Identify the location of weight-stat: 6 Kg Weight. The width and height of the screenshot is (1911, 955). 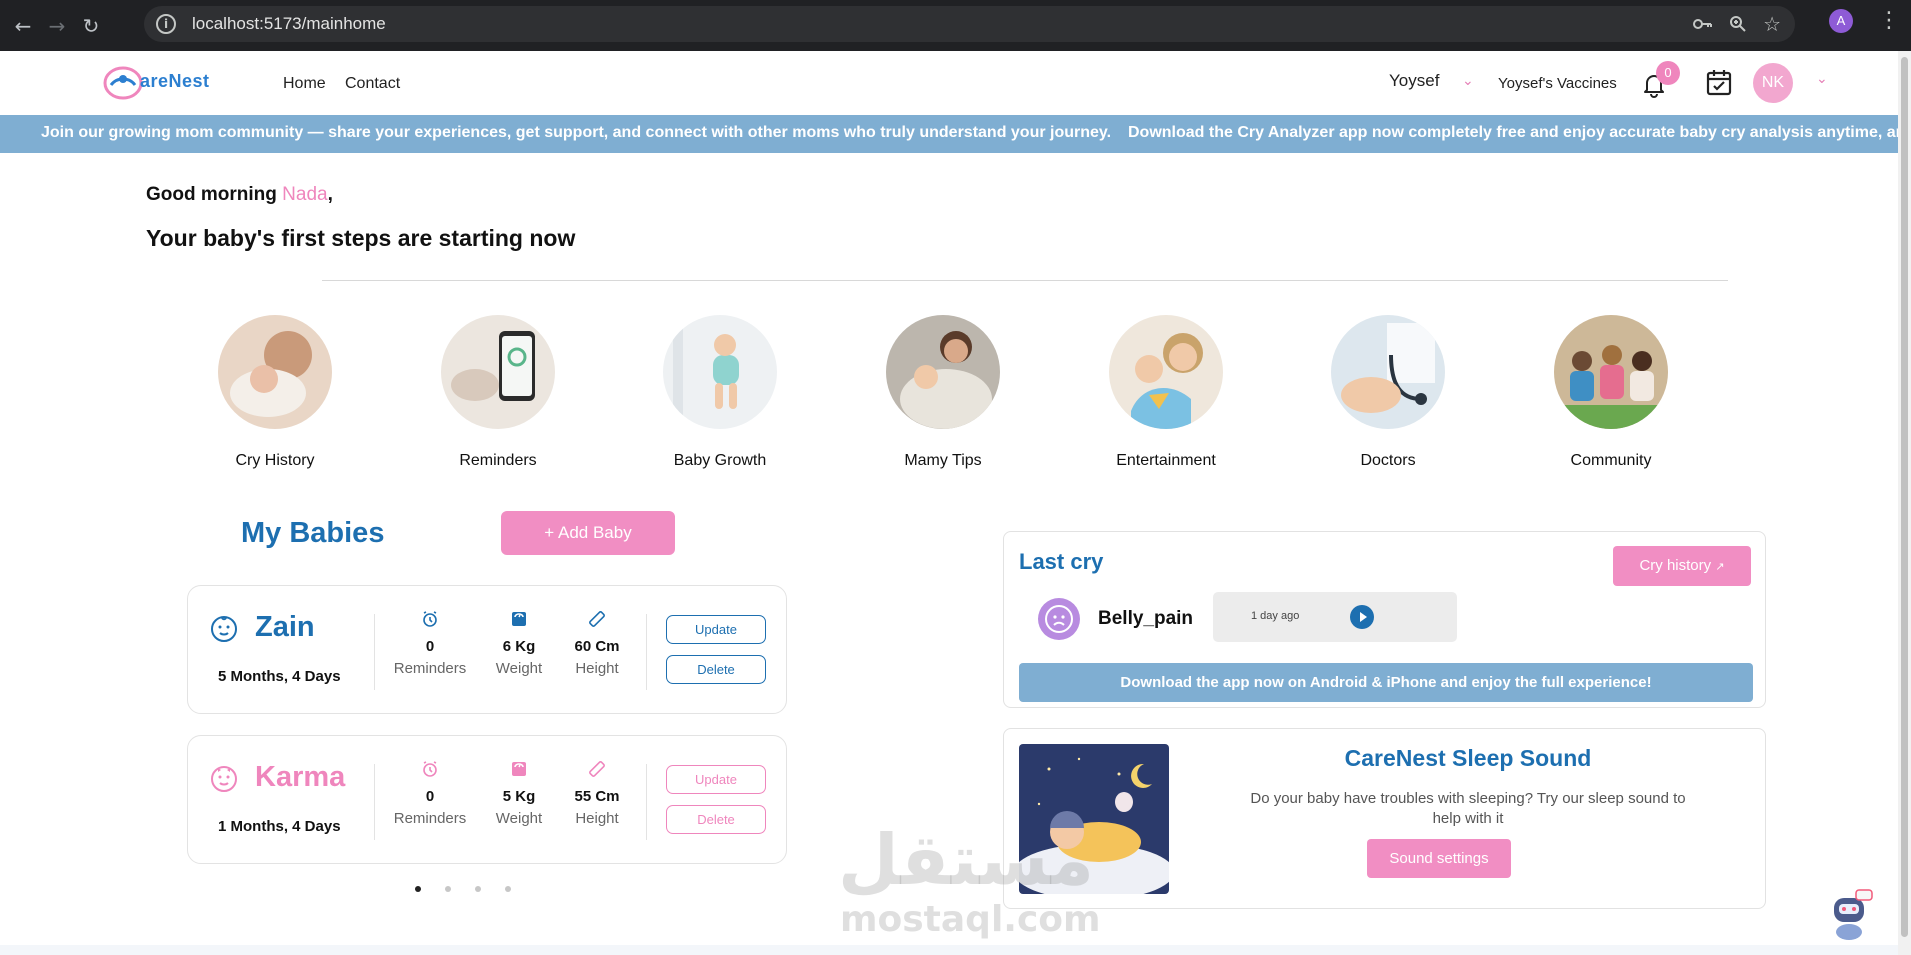
(519, 643).